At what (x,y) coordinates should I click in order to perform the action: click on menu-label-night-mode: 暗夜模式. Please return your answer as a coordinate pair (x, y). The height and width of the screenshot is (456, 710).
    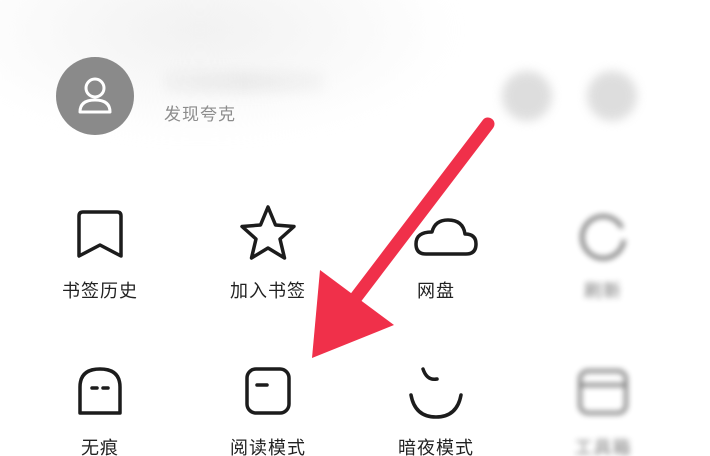
    Looking at the image, I should click on (436, 447).